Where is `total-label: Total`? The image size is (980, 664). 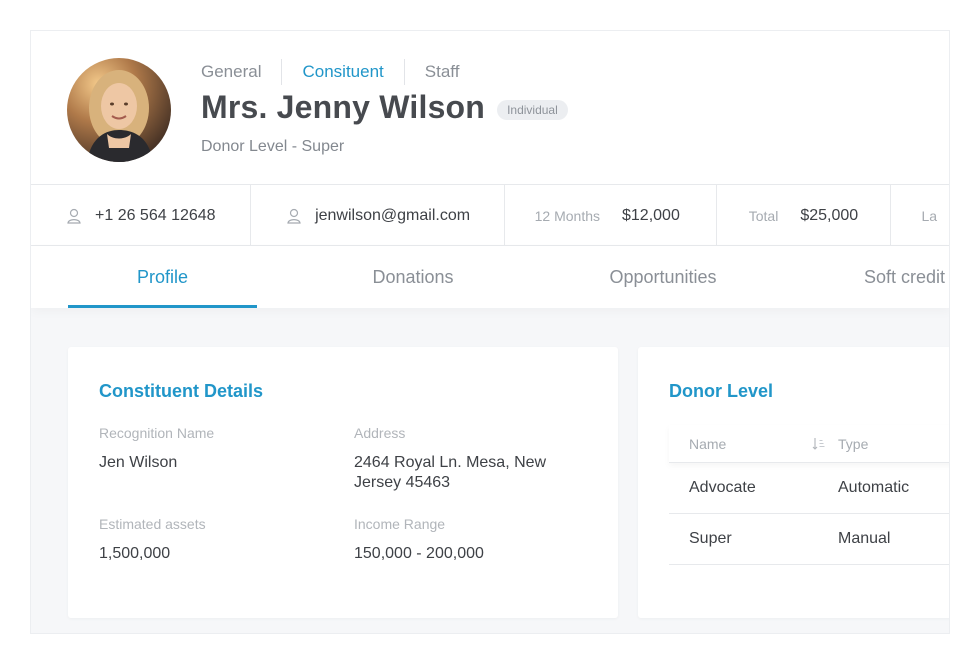
total-label: Total is located at coordinates (763, 215).